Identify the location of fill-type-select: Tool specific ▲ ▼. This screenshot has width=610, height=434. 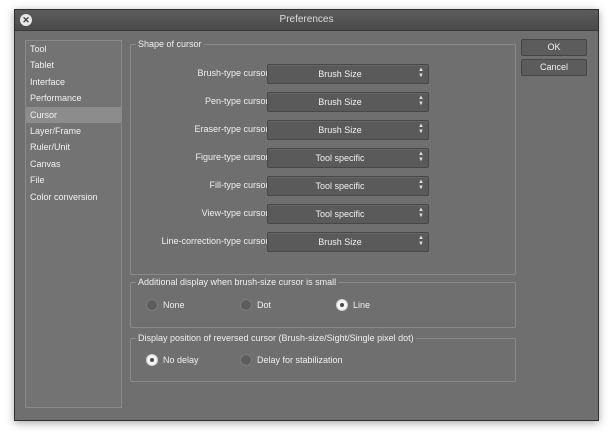
(348, 186).